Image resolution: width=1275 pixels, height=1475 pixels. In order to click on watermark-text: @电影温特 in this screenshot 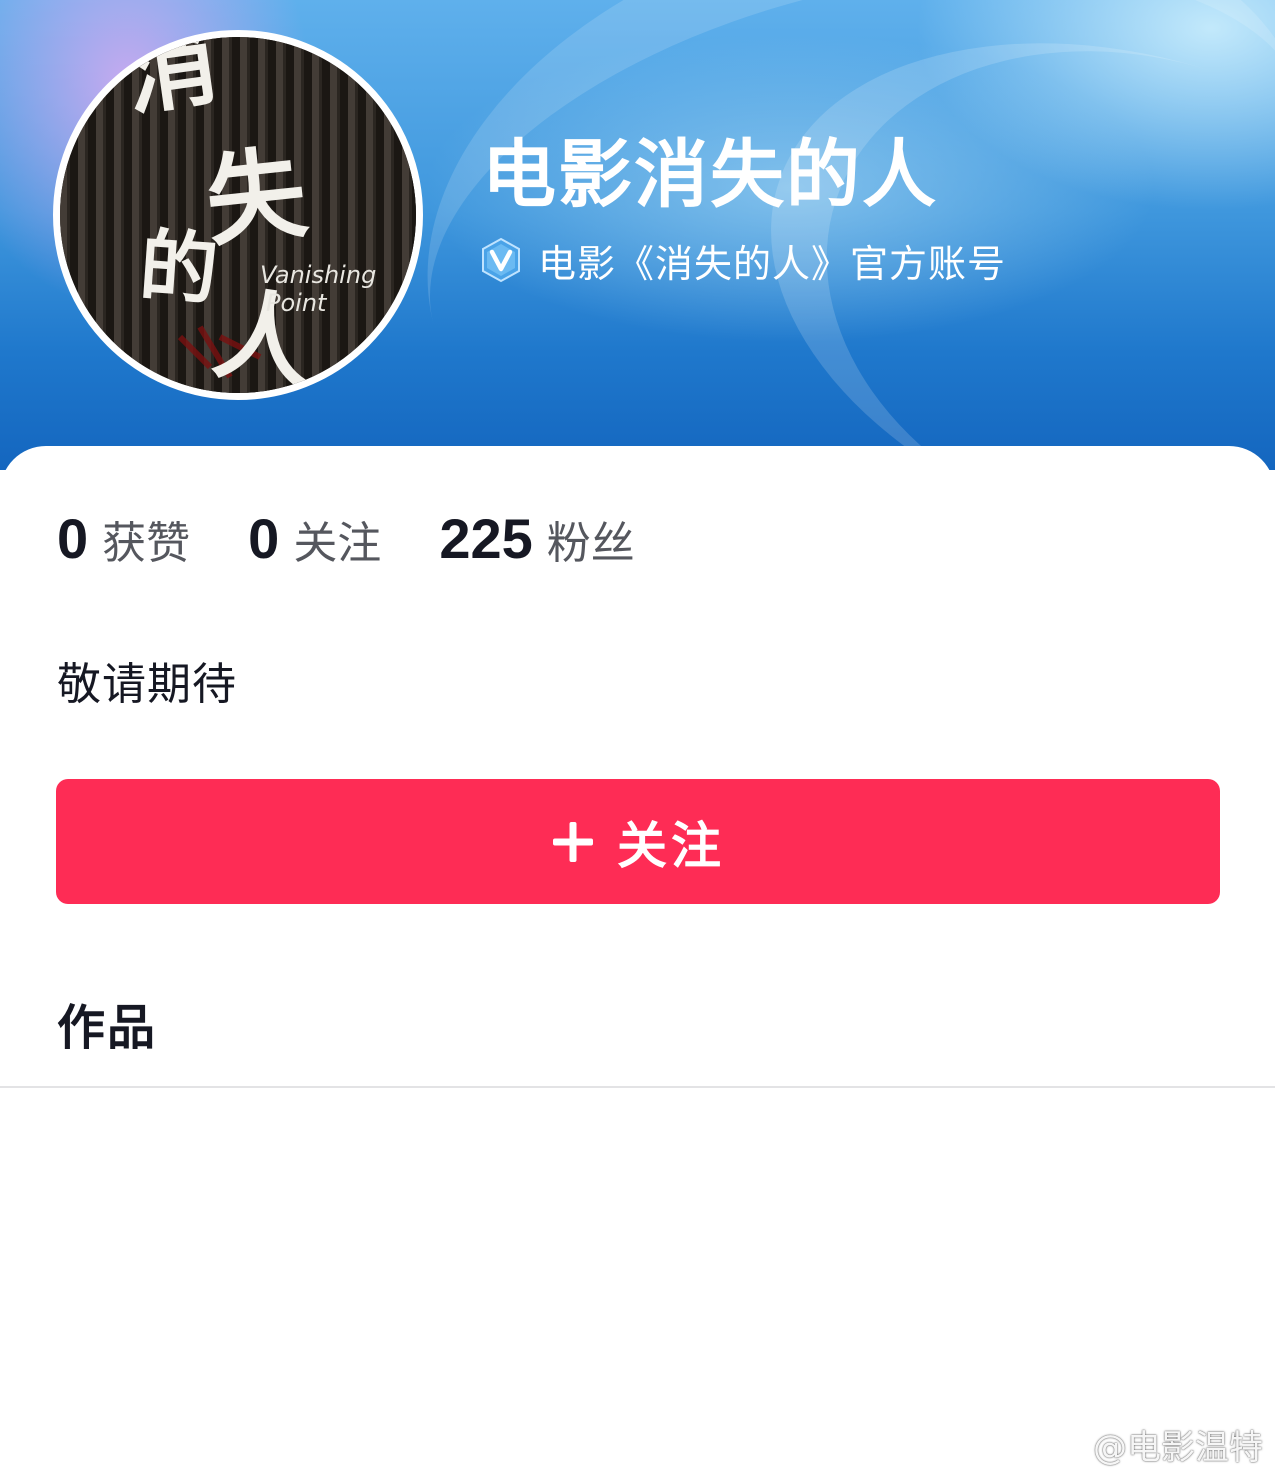, I will do `click(1178, 1447)`.